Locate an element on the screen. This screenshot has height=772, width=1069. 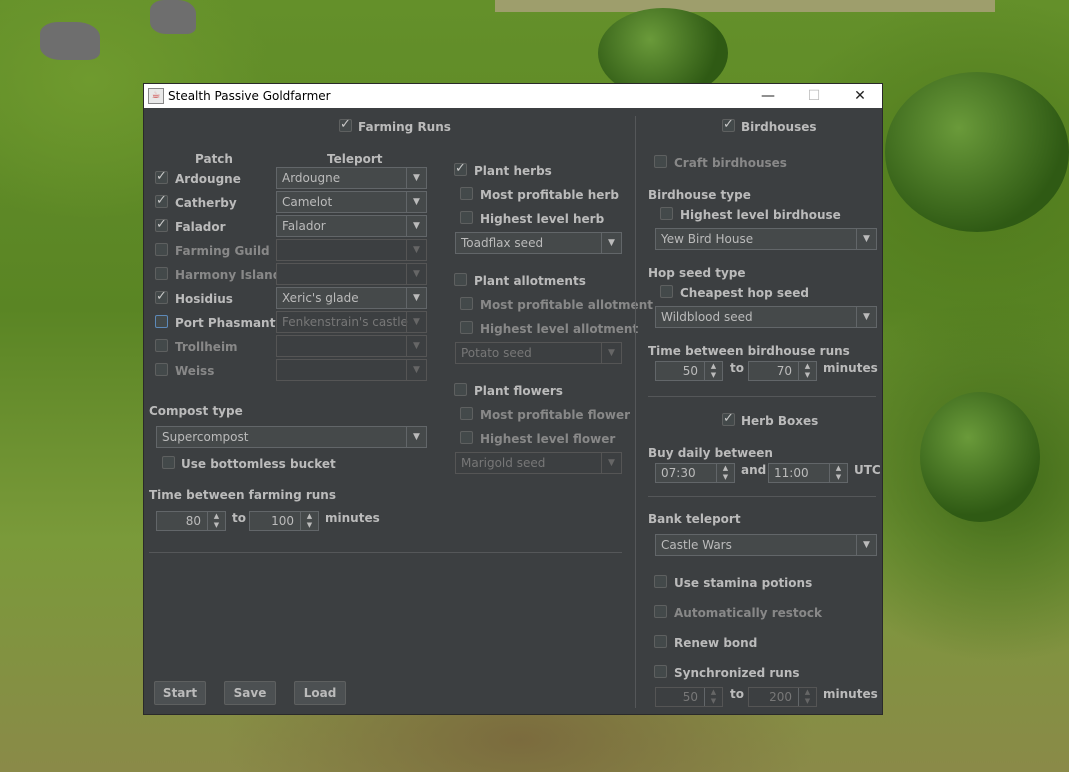
teleport-value: Ardougne is located at coordinates (311, 178).